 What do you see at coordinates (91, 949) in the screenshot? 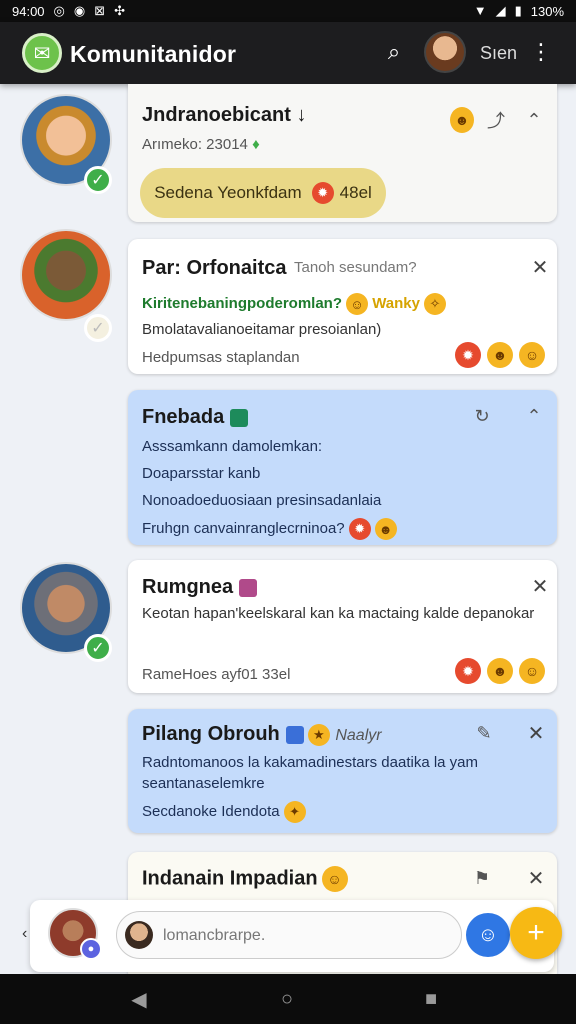
I see `status-badge: ●` at bounding box center [91, 949].